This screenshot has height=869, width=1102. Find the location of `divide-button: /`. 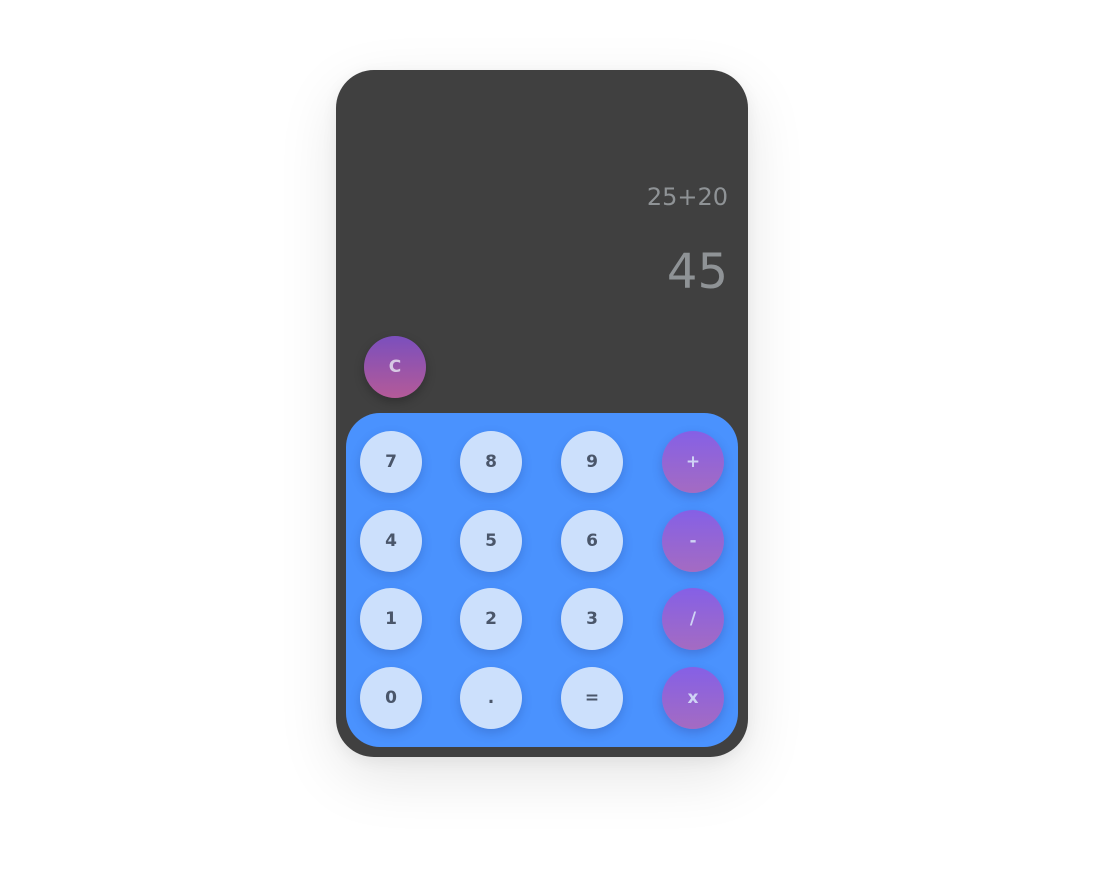

divide-button: / is located at coordinates (693, 619).